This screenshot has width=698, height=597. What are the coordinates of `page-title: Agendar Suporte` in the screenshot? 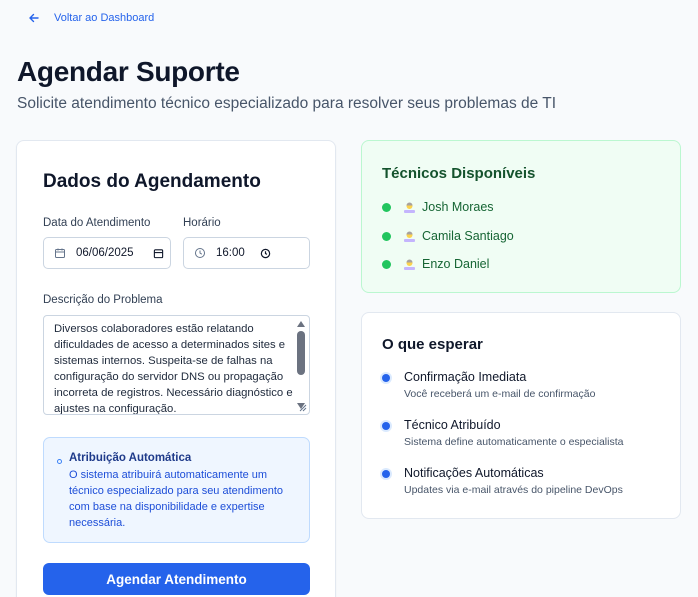 It's located at (128, 71).